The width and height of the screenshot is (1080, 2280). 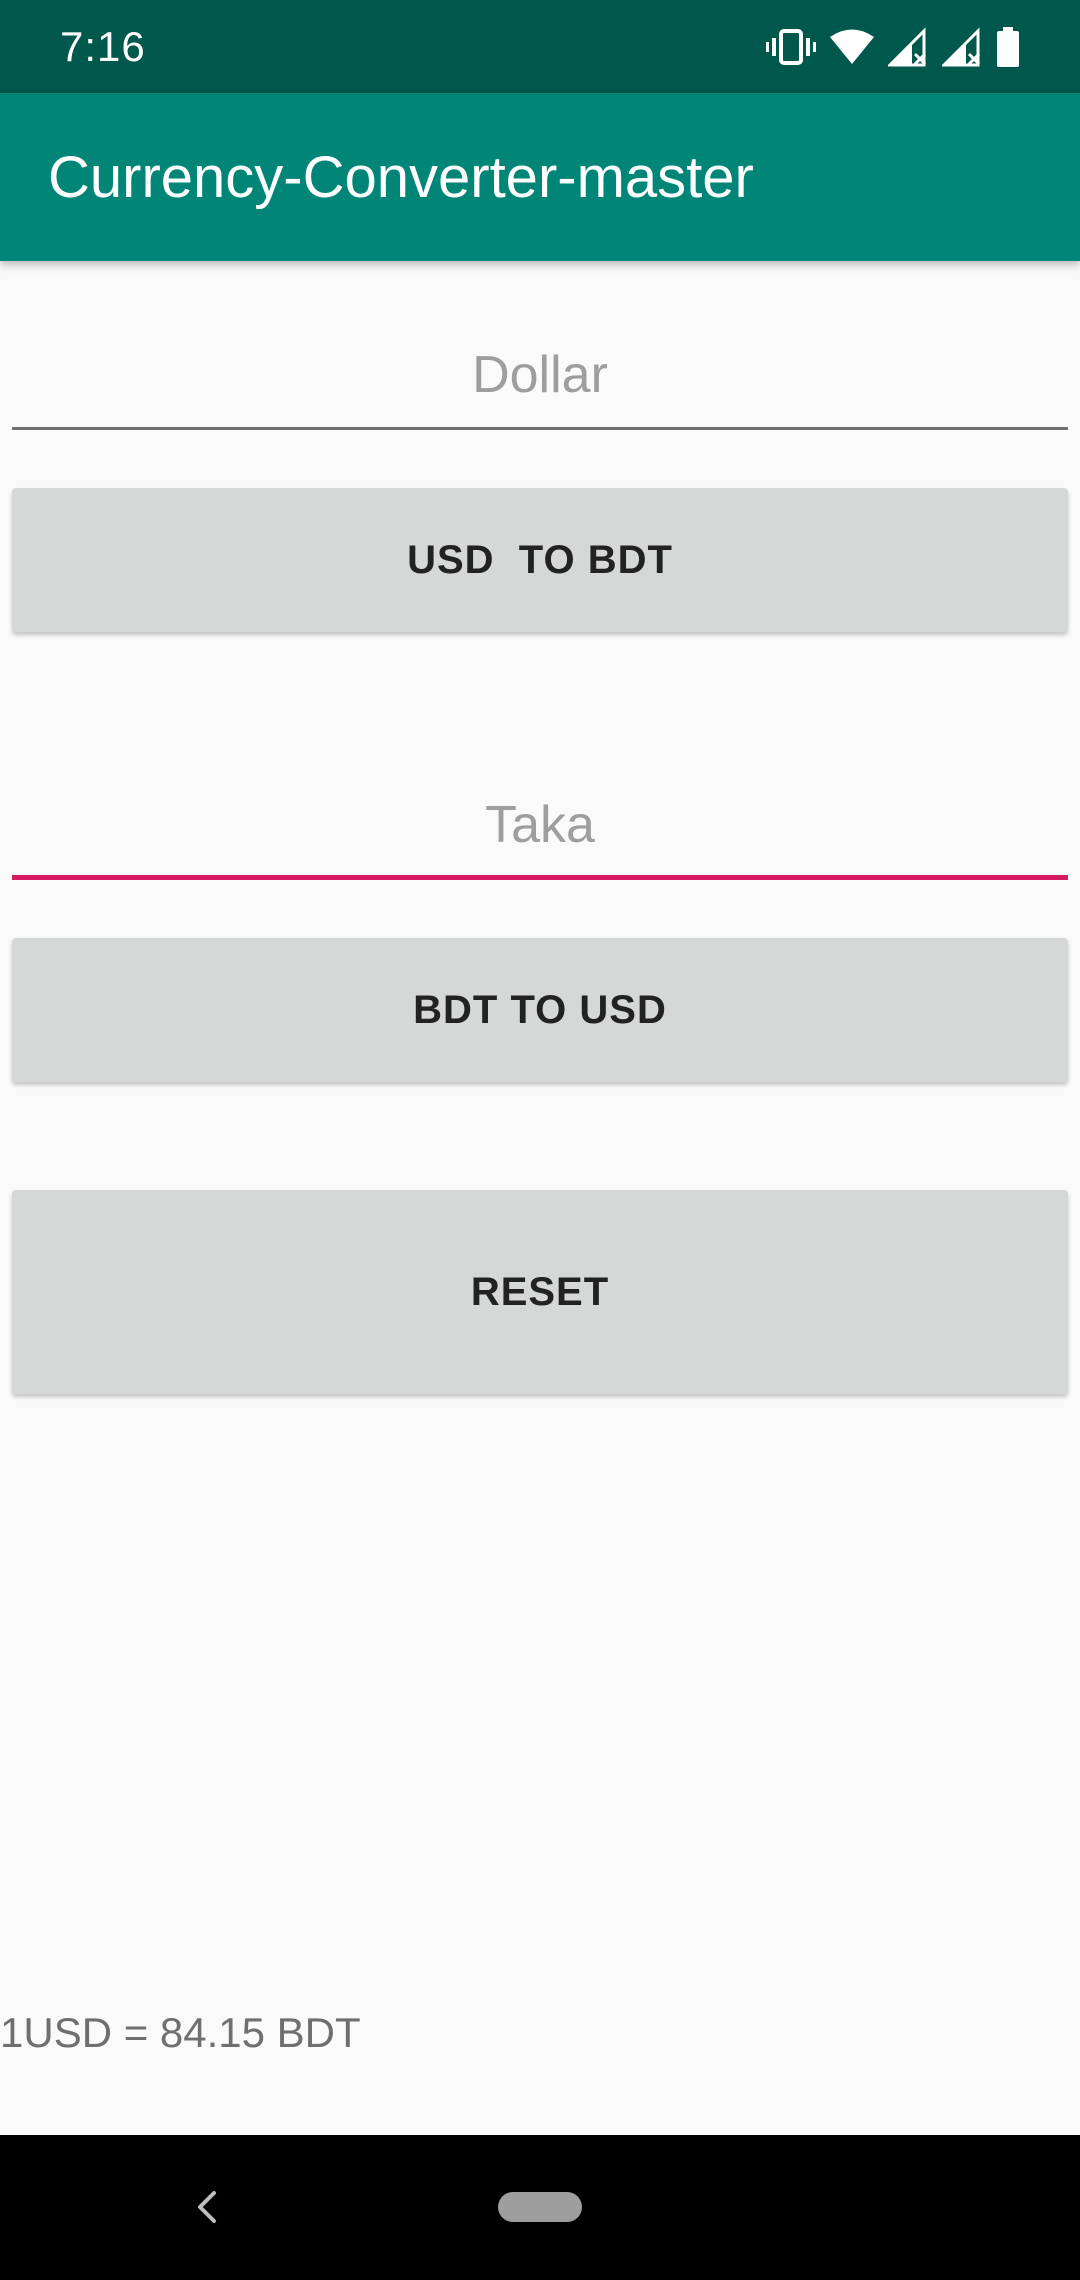 I want to click on bdt-to-usd-button: BDT TO USD, so click(x=540, y=1010).